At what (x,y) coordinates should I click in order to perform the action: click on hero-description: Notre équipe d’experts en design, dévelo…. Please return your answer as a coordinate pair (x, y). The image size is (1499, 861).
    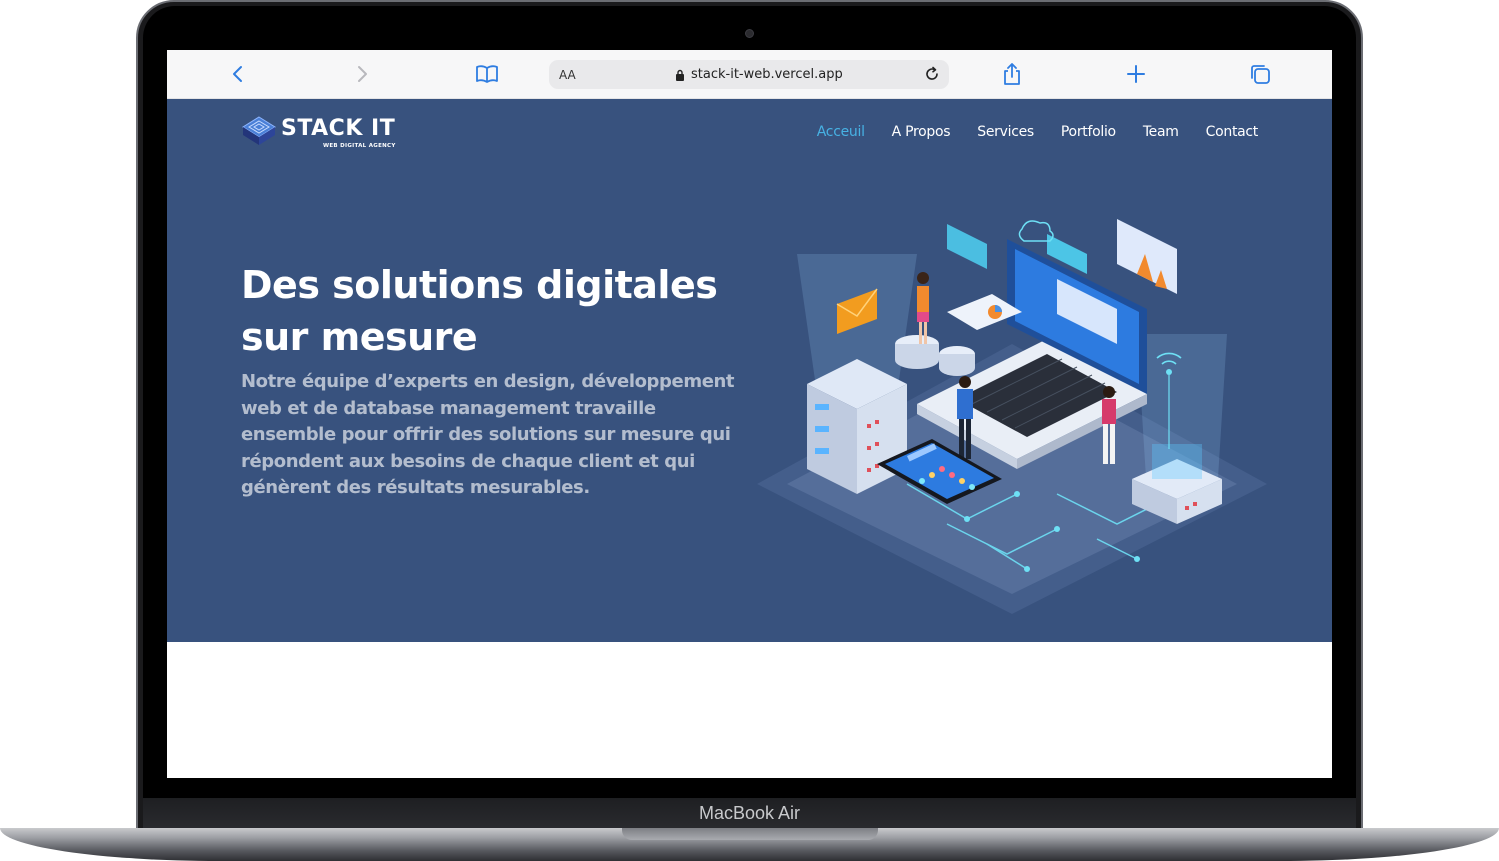
    Looking at the image, I should click on (488, 434).